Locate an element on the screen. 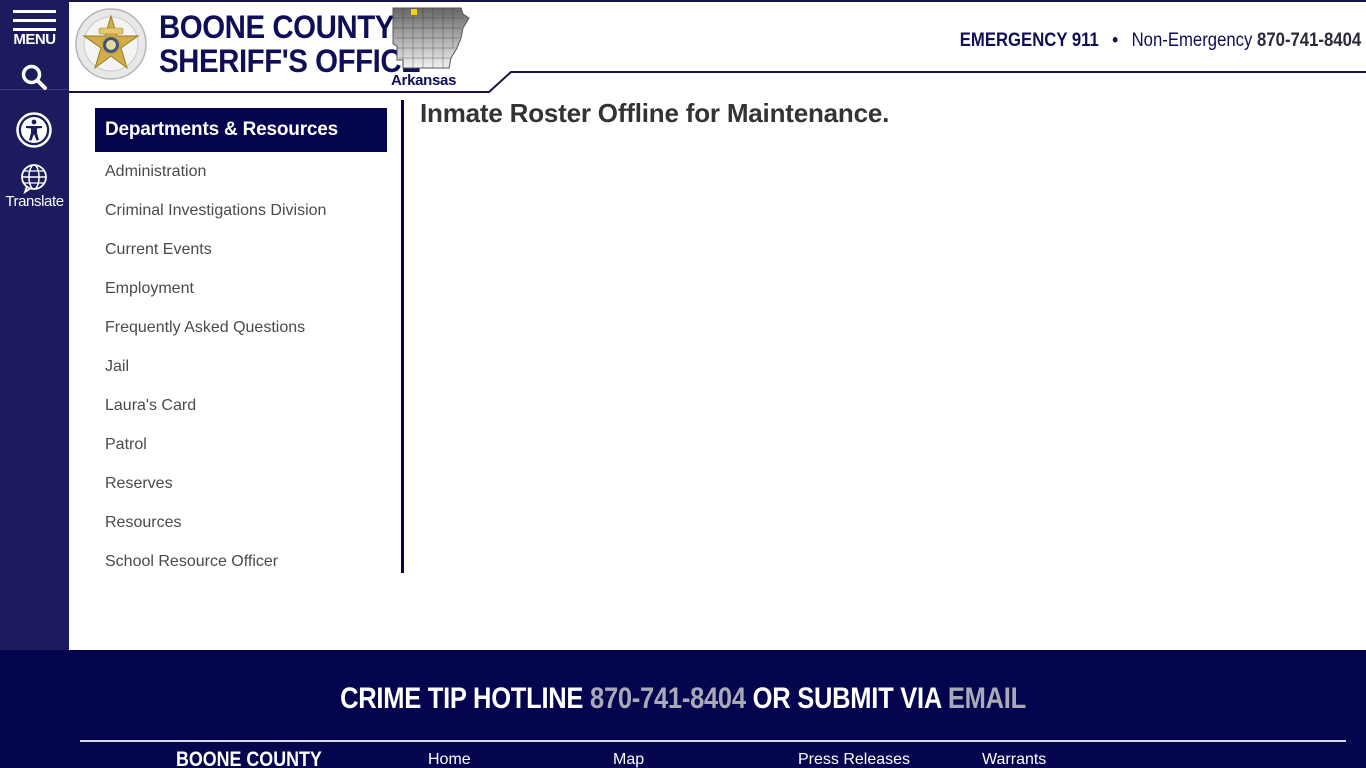  sidebar-item-current-events: Current Events is located at coordinates (241, 249).